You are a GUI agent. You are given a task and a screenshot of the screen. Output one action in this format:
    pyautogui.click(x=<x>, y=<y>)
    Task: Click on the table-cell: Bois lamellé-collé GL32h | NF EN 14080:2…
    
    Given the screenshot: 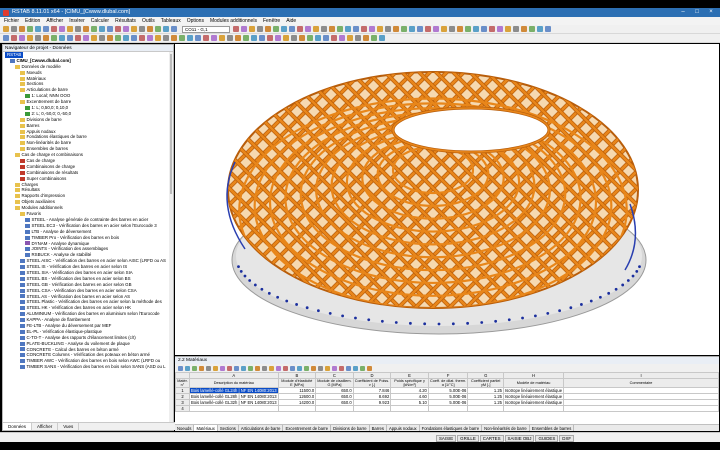 What is the action you would take?
    pyautogui.click(x=233, y=403)
    